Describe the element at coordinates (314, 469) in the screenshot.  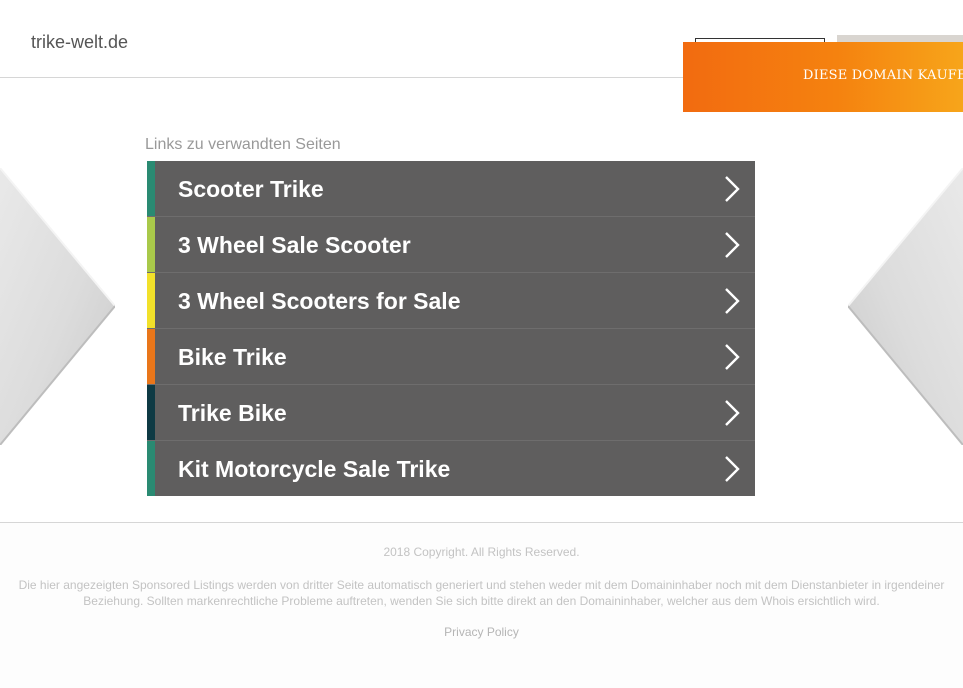
I see `link-label: Kit Motorcycle Sale Trike` at that location.